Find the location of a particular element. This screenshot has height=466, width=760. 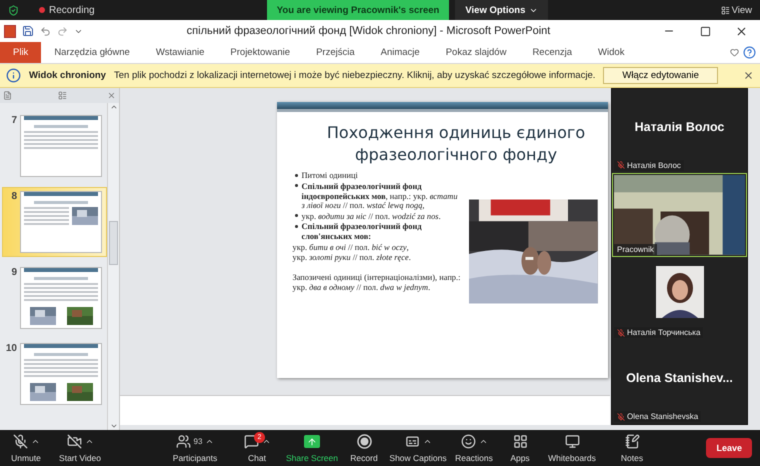

video-off-icon is located at coordinates (74, 441).